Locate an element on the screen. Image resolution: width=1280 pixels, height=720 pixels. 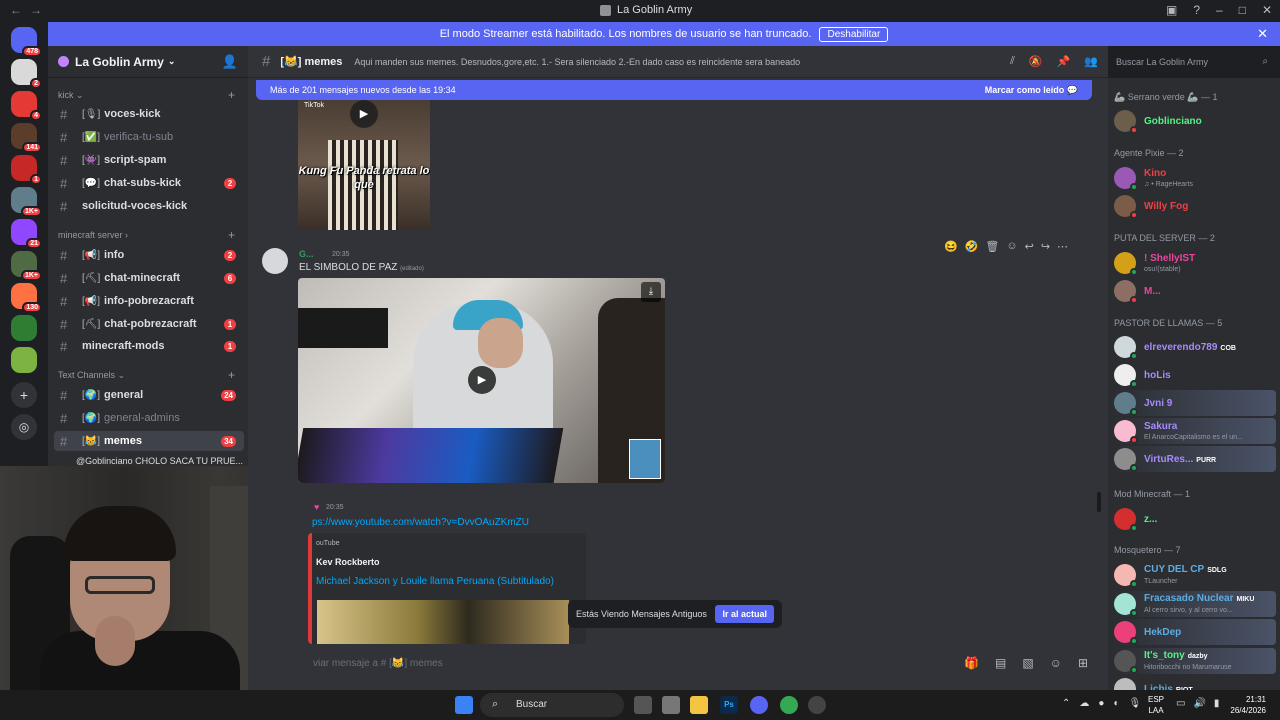
volume-icon: 🔊 is located at coordinates (1199, 703).